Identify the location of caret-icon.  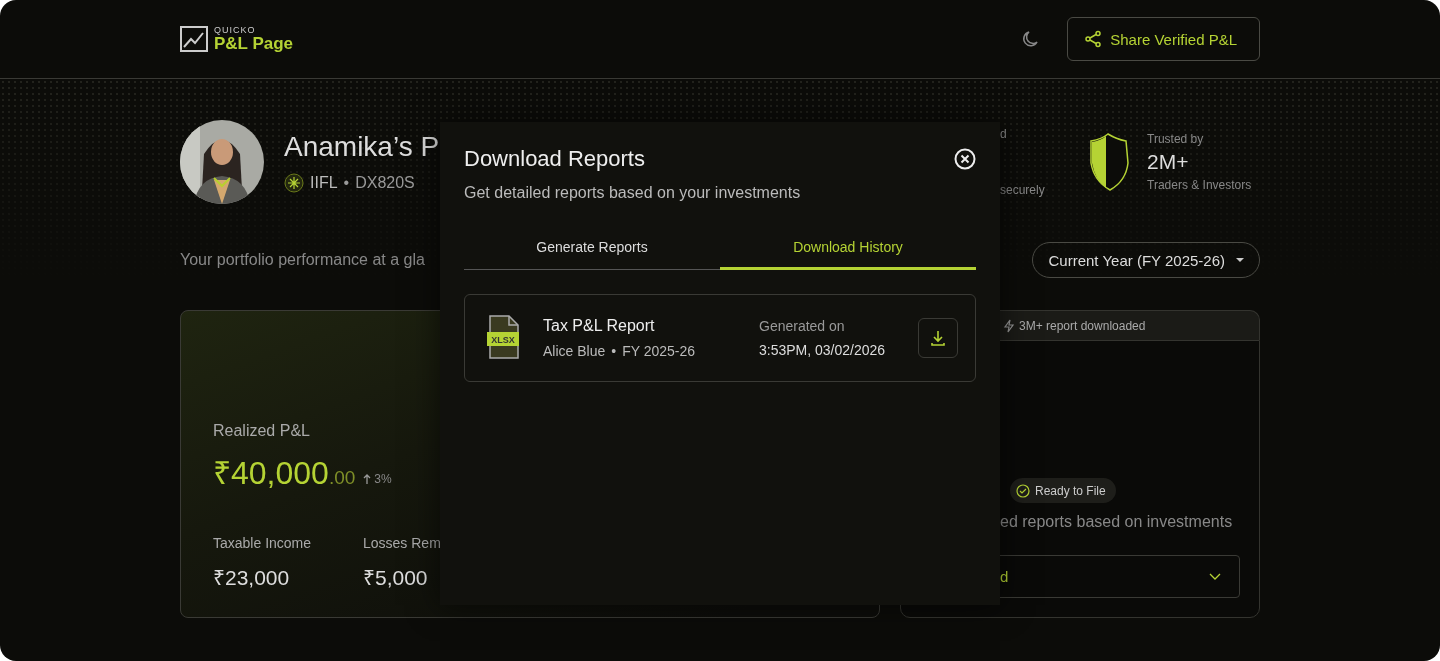
(1240, 260).